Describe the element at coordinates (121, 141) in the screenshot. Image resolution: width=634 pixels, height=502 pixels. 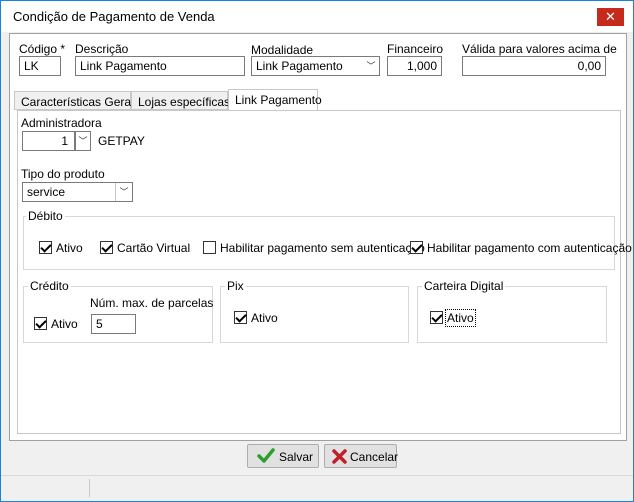
I see `administradora-name: GETPAY` at that location.